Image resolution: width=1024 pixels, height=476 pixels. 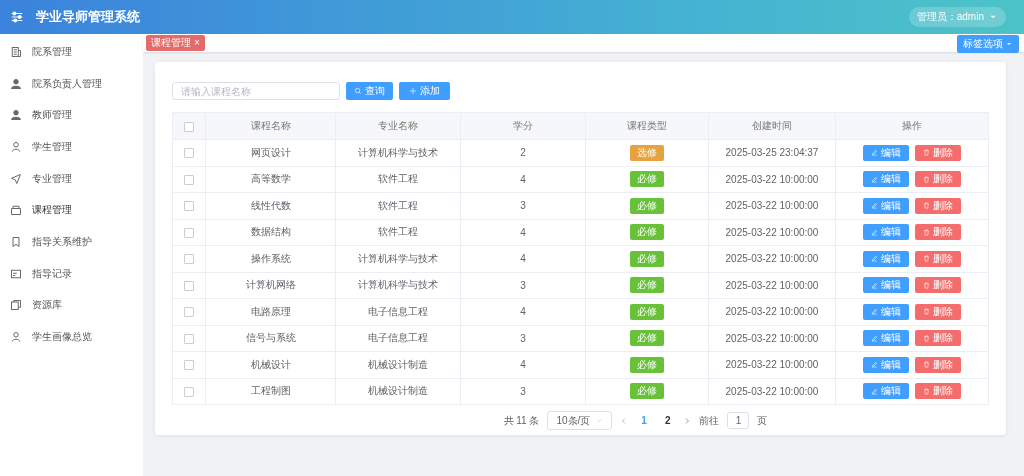 What do you see at coordinates (88, 17) in the screenshot?
I see `app-title: 学业导师管理系统` at bounding box center [88, 17].